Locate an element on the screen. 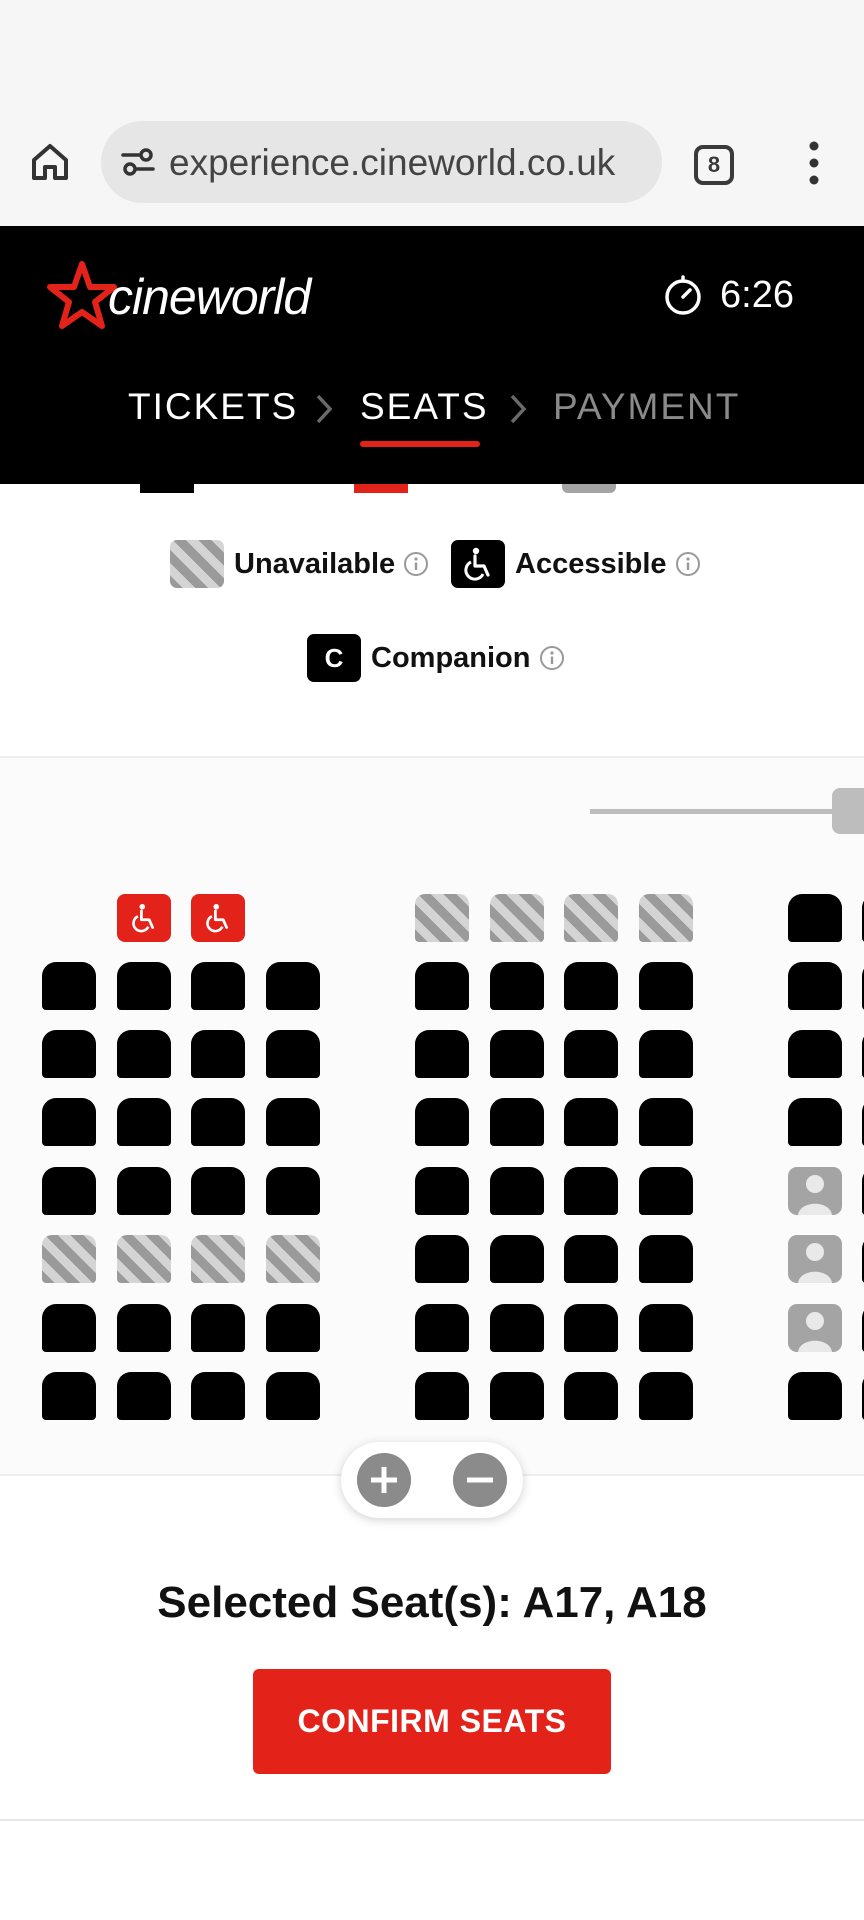 The width and height of the screenshot is (864, 1920). cineworld-logo: cineworld is located at coordinates (206, 296).